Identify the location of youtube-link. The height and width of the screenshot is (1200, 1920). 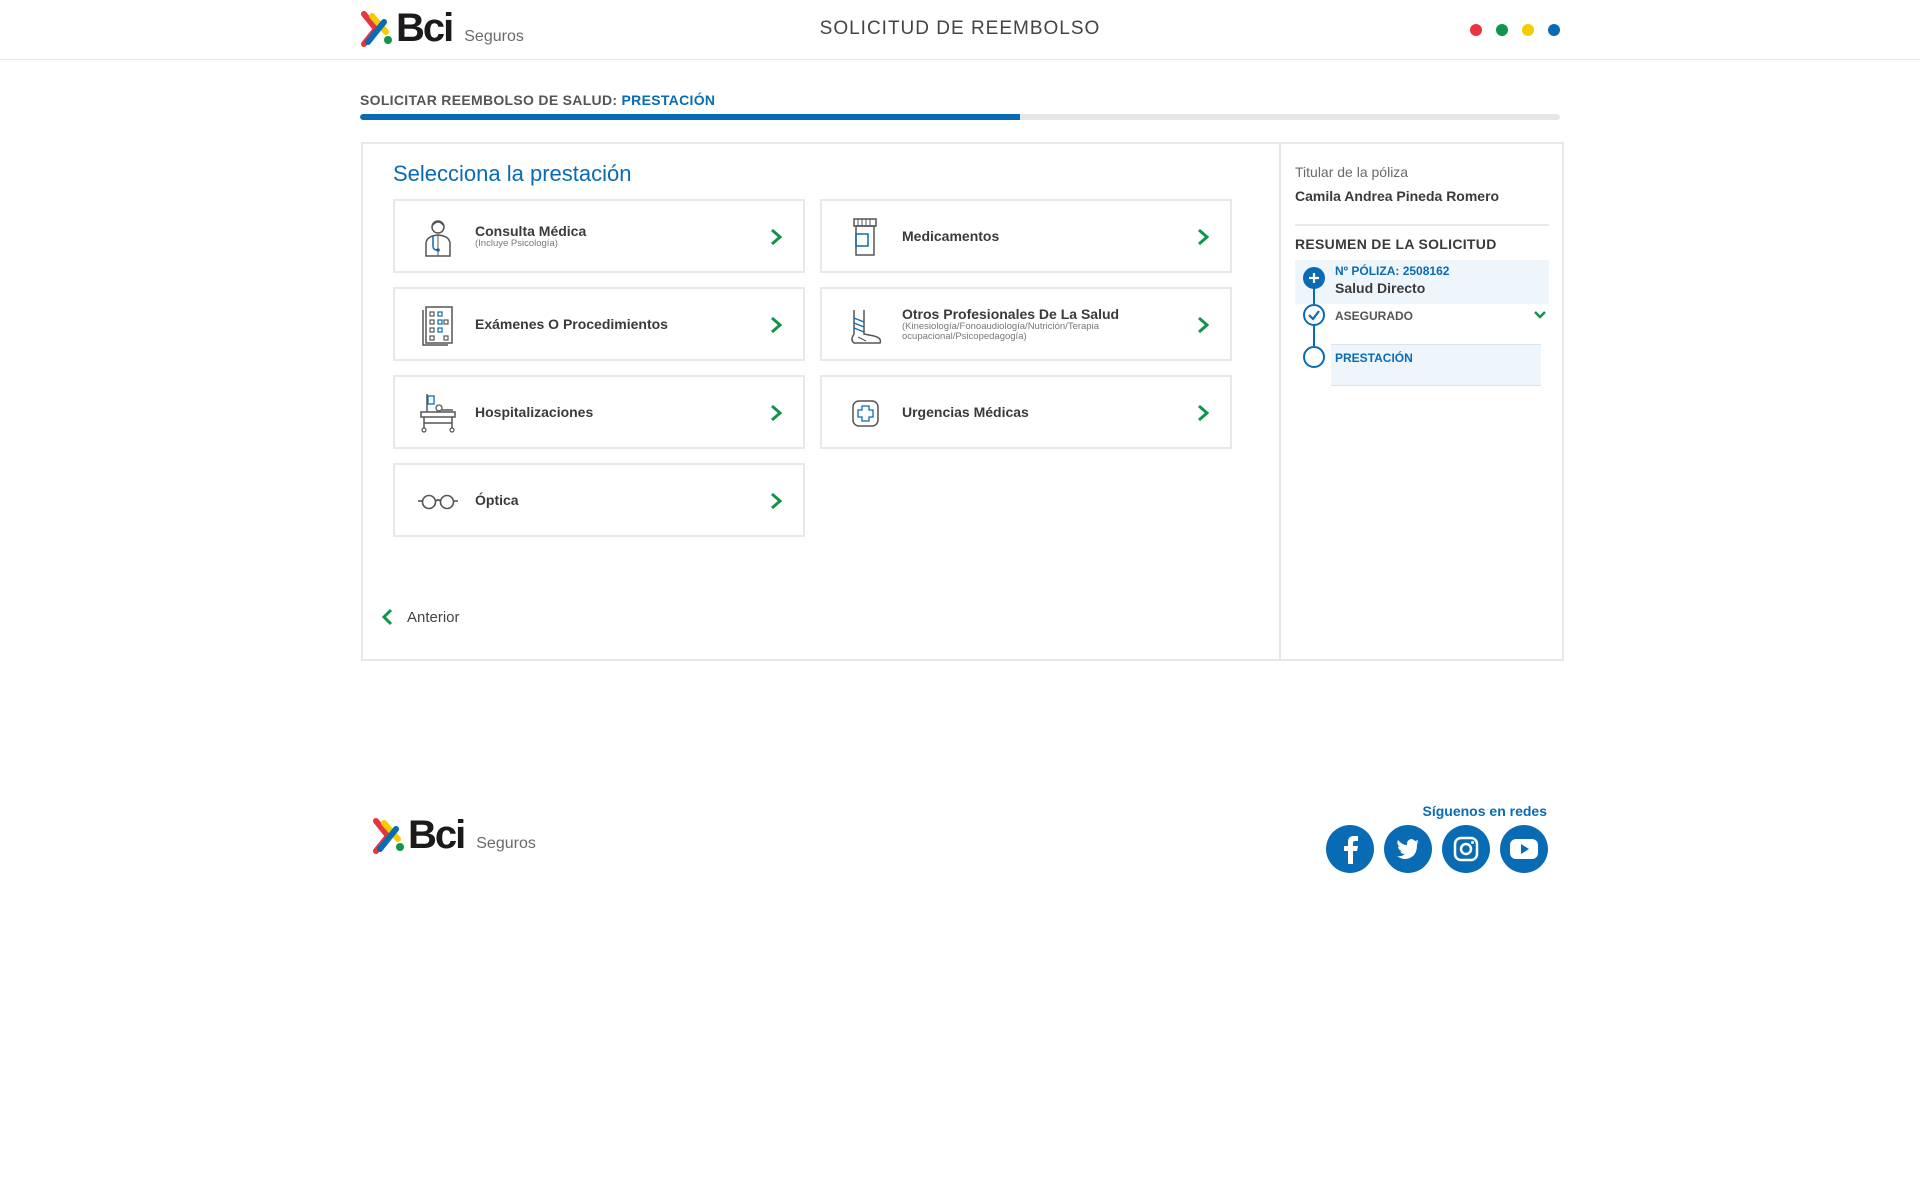
(1524, 849).